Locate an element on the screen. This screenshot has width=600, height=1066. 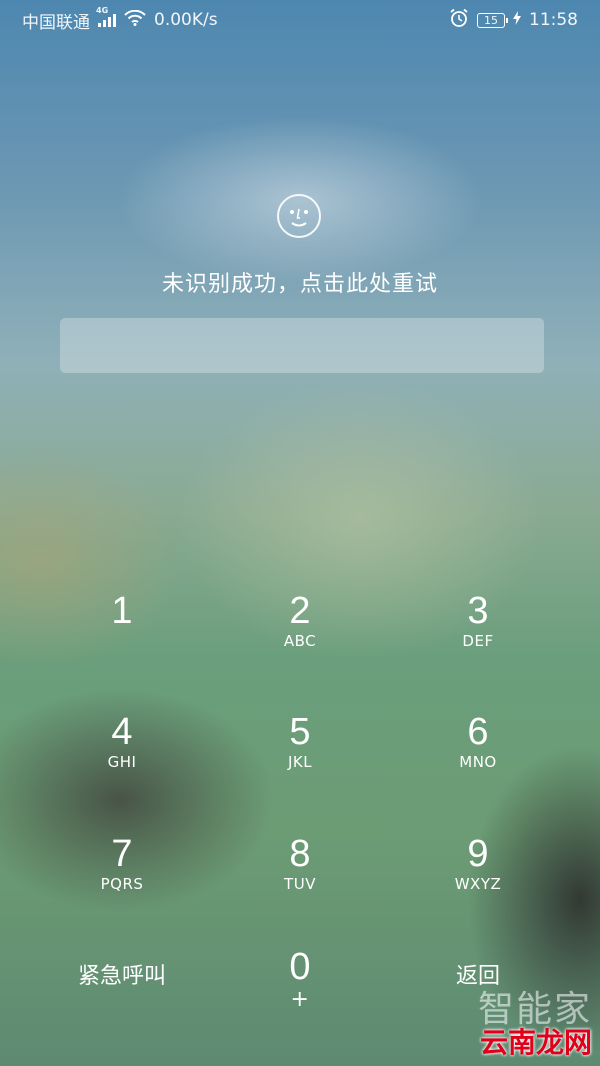
charging-icon is located at coordinates (517, 20).